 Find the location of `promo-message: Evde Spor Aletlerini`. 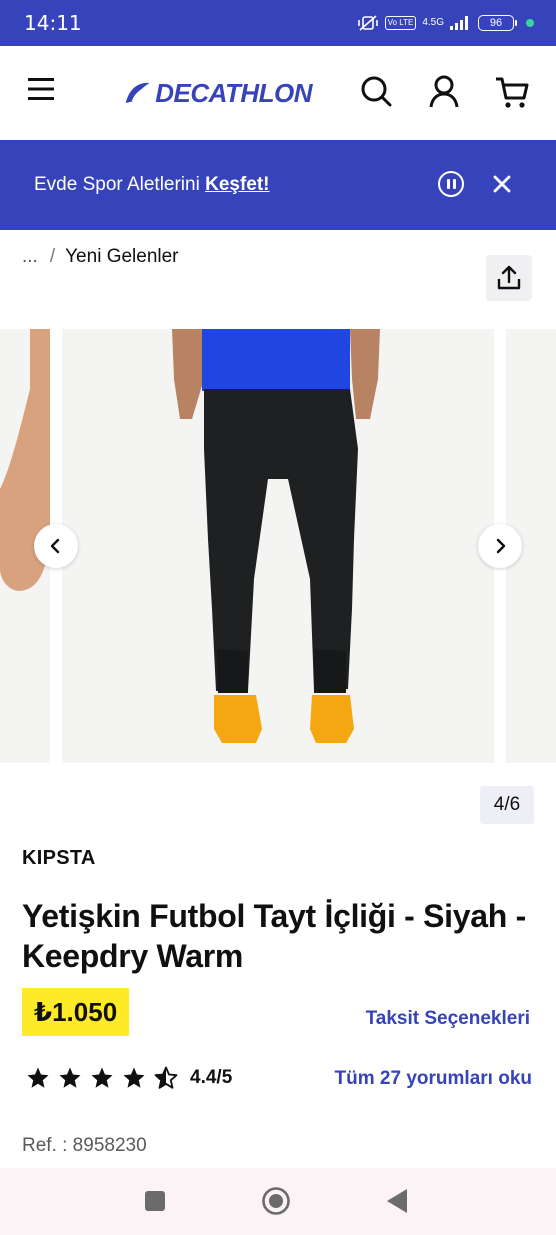

promo-message: Evde Spor Aletlerini is located at coordinates (120, 184).